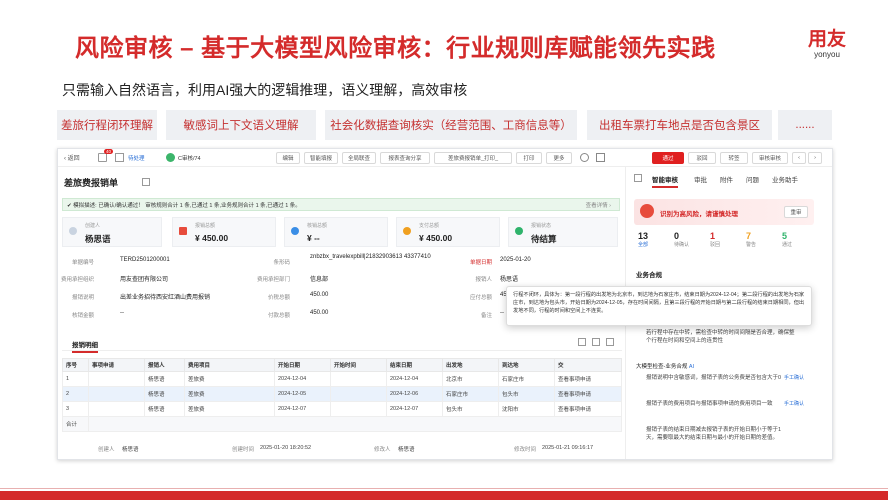  Describe the element at coordinates (183, 231) in the screenshot. I see `money-icon` at that location.